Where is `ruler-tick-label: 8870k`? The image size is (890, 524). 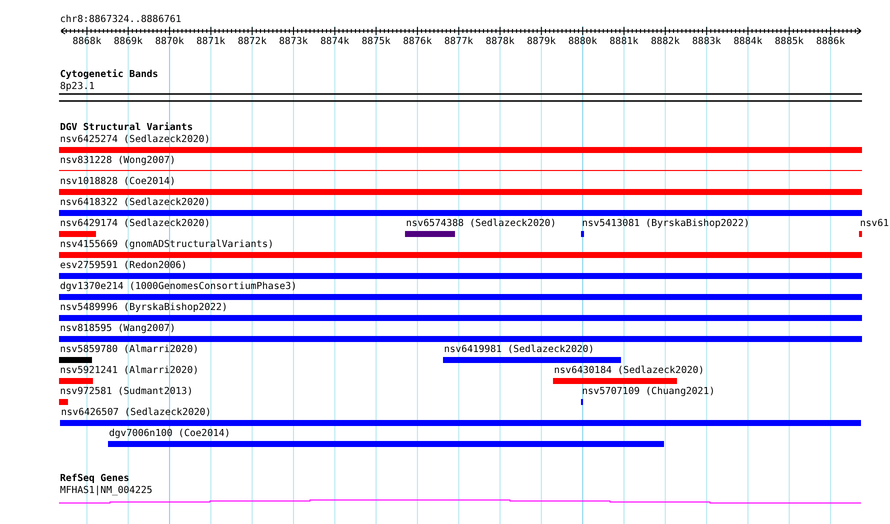
ruler-tick-label: 8870k is located at coordinates (169, 41).